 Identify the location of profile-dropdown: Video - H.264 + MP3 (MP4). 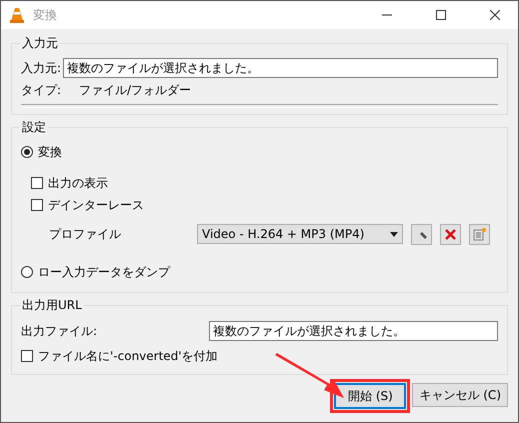
(300, 234).